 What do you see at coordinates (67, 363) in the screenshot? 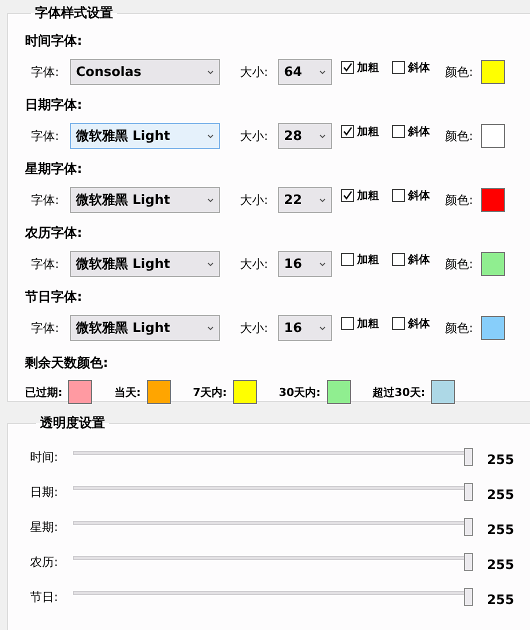
I see `section-heading: 剩余天数颜色:` at bounding box center [67, 363].